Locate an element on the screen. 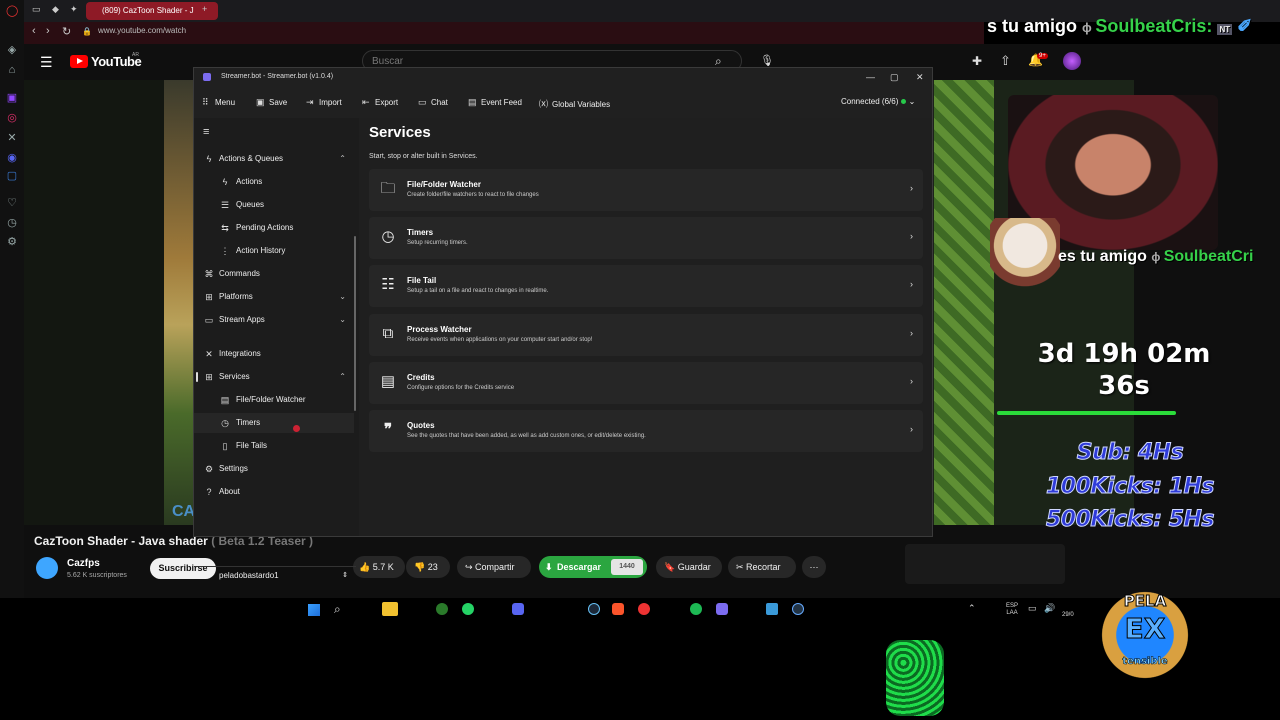 This screenshot has height=720, width=1280. global-variables-button: ⒳ Global Variables is located at coordinates (574, 103).